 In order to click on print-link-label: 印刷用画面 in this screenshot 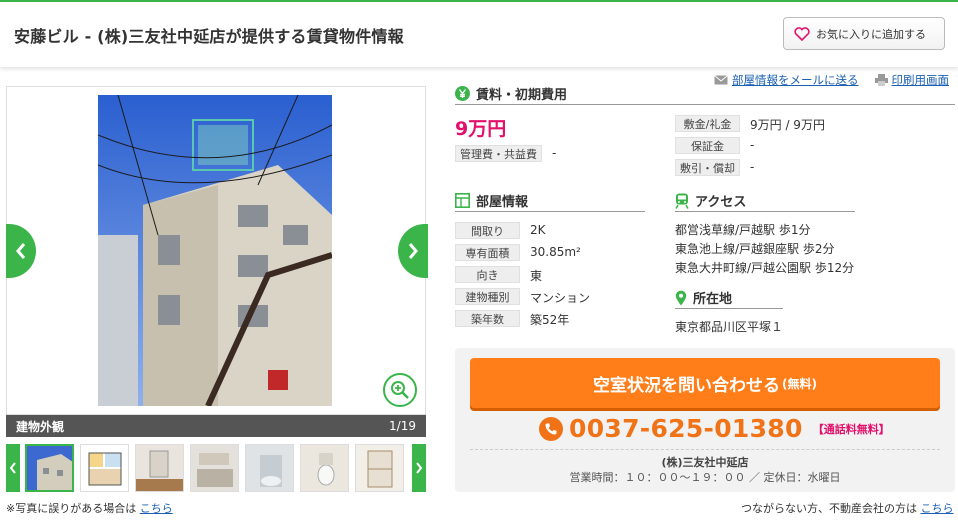, I will do `click(921, 80)`.